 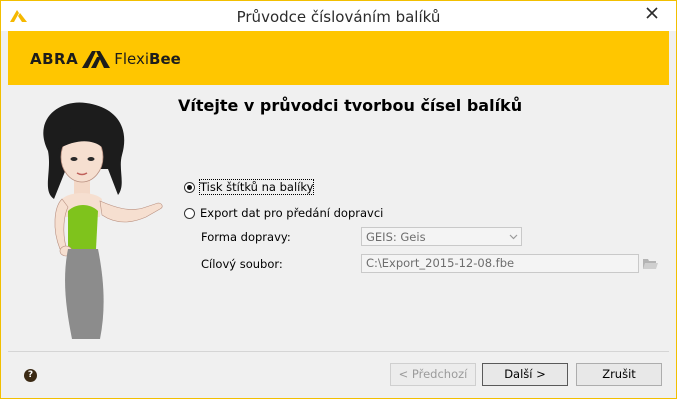 I want to click on close-button, so click(x=652, y=13).